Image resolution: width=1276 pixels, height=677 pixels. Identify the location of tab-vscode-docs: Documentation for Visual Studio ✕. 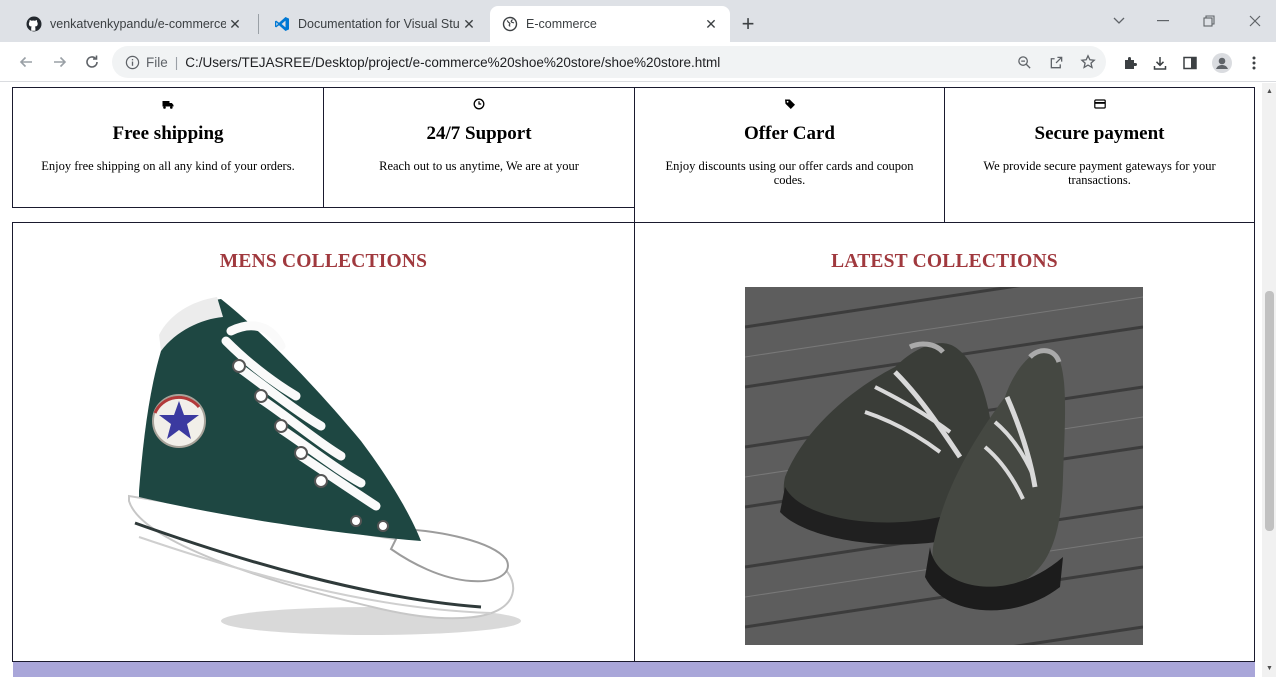
(375, 24).